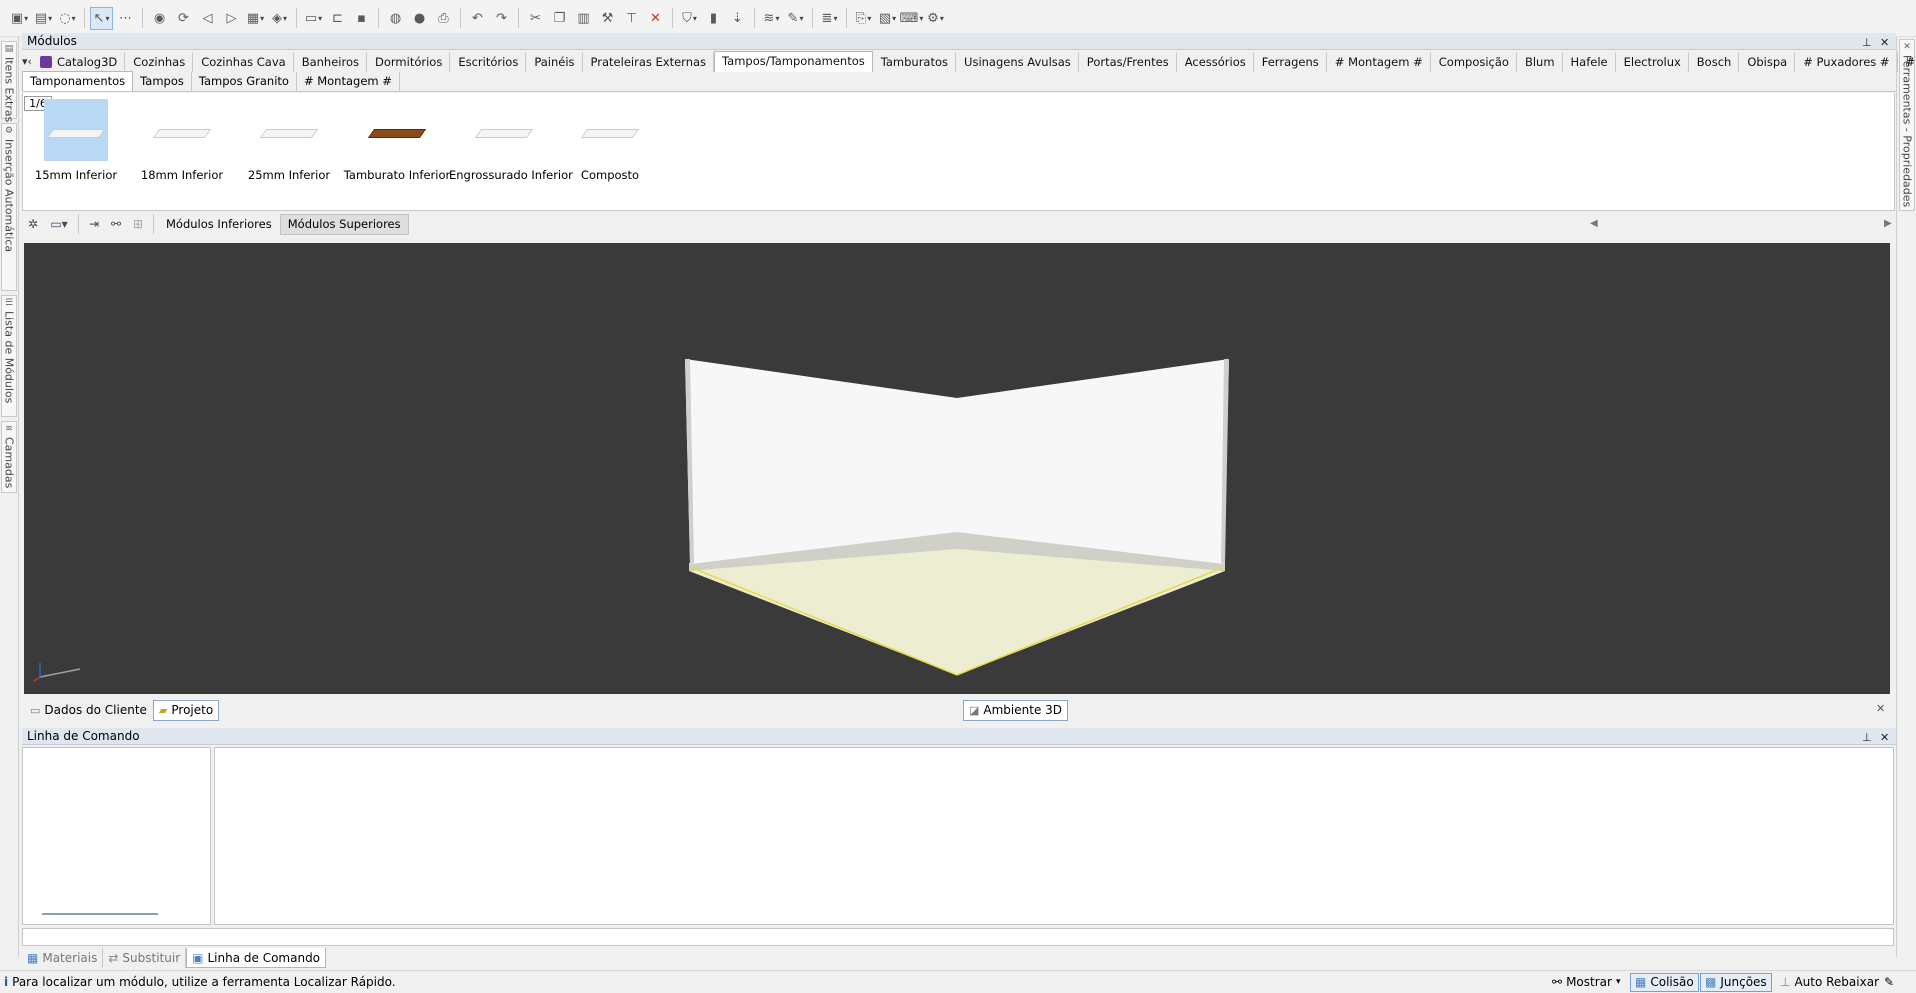  What do you see at coordinates (59, 224) in the screenshot?
I see `ruler-dropdown-icon: ▭▾` at bounding box center [59, 224].